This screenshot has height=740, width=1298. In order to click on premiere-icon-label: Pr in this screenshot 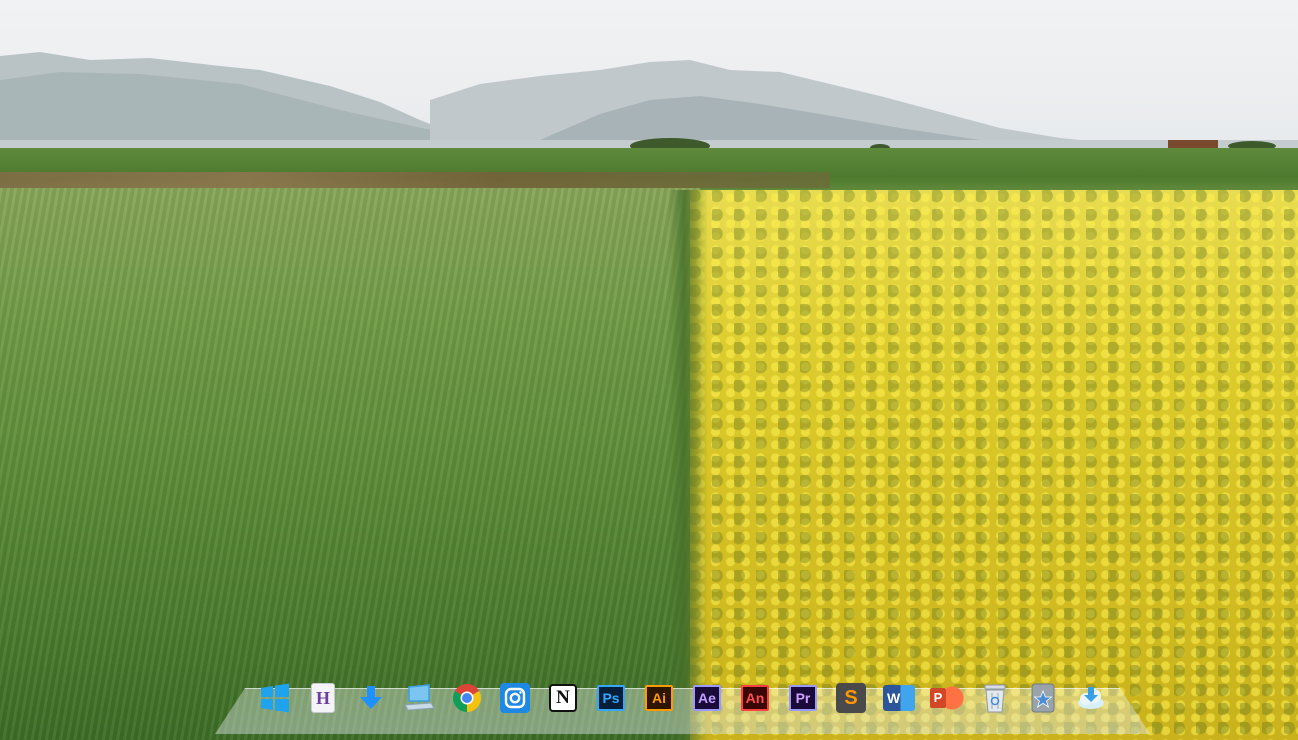, I will do `click(803, 698)`.